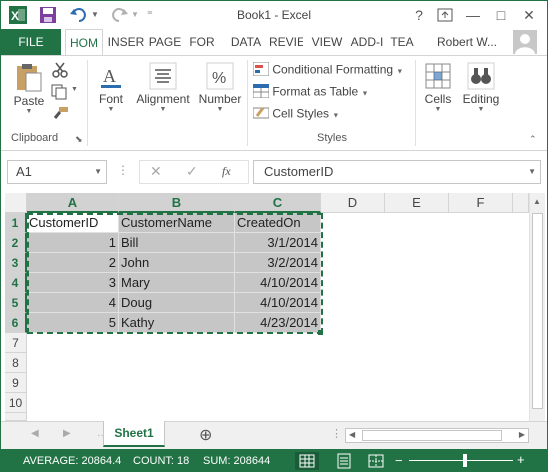 The image size is (548, 472). I want to click on cells-button: Cells ▼, so click(438, 86).